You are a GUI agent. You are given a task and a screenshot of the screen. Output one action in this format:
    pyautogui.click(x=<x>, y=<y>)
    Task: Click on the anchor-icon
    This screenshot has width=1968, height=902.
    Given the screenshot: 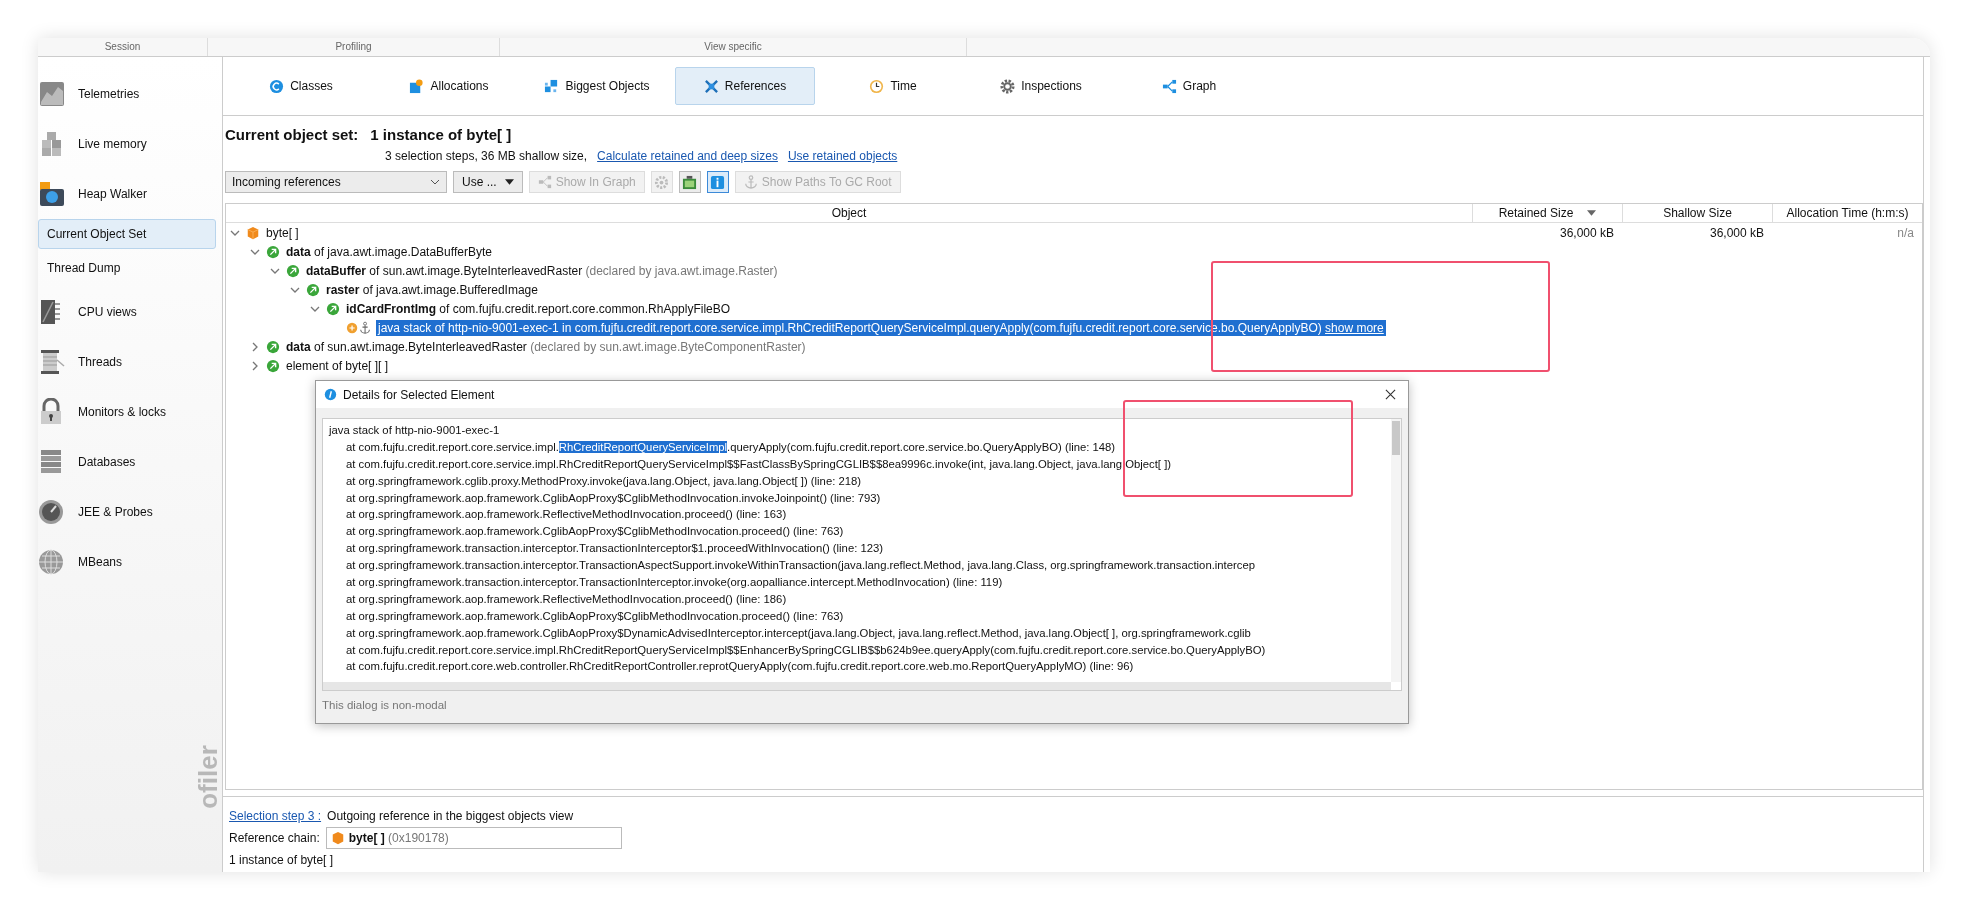 What is the action you would take?
    pyautogui.click(x=750, y=182)
    